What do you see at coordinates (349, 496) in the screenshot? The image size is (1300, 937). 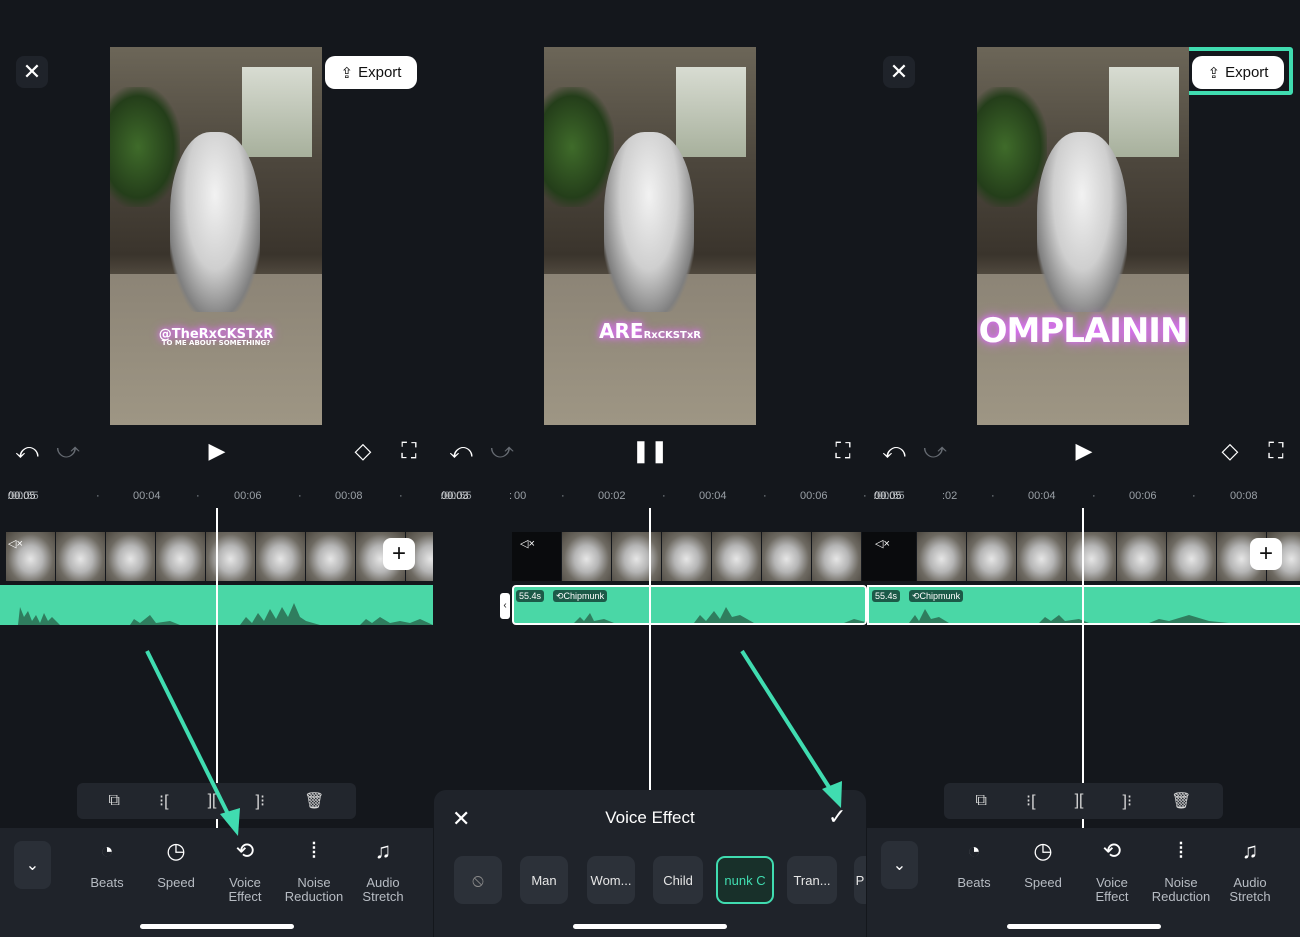 I see `tick-label: 00:08` at bounding box center [349, 496].